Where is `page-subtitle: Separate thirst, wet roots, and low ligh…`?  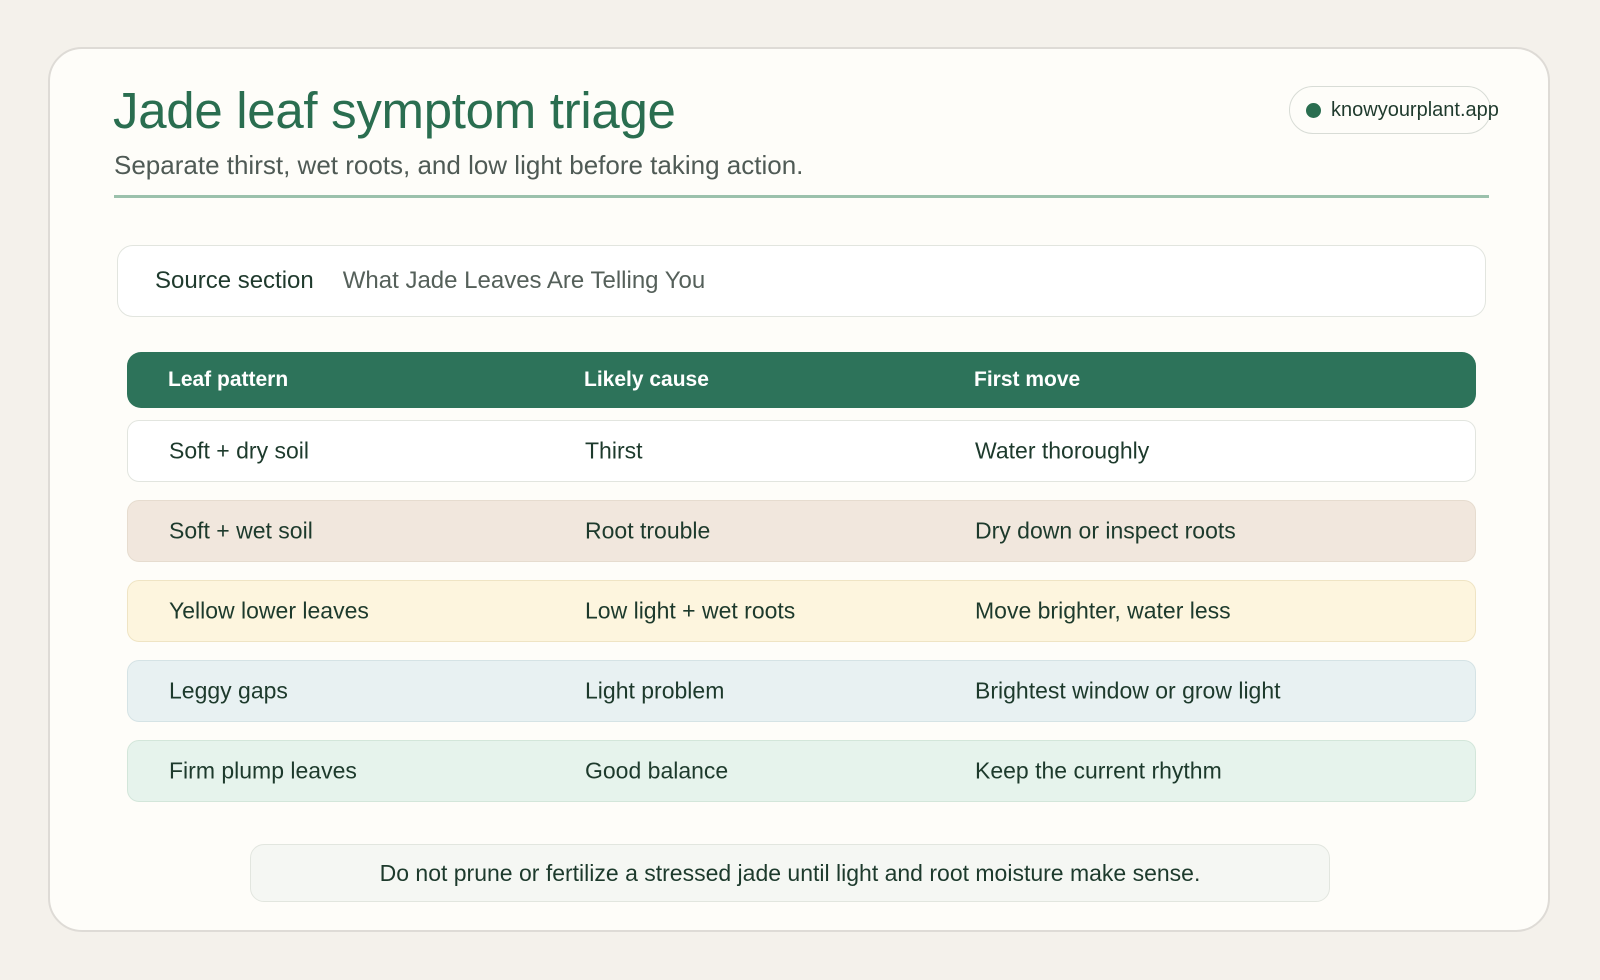 page-subtitle: Separate thirst, wet roots, and low ligh… is located at coordinates (459, 165).